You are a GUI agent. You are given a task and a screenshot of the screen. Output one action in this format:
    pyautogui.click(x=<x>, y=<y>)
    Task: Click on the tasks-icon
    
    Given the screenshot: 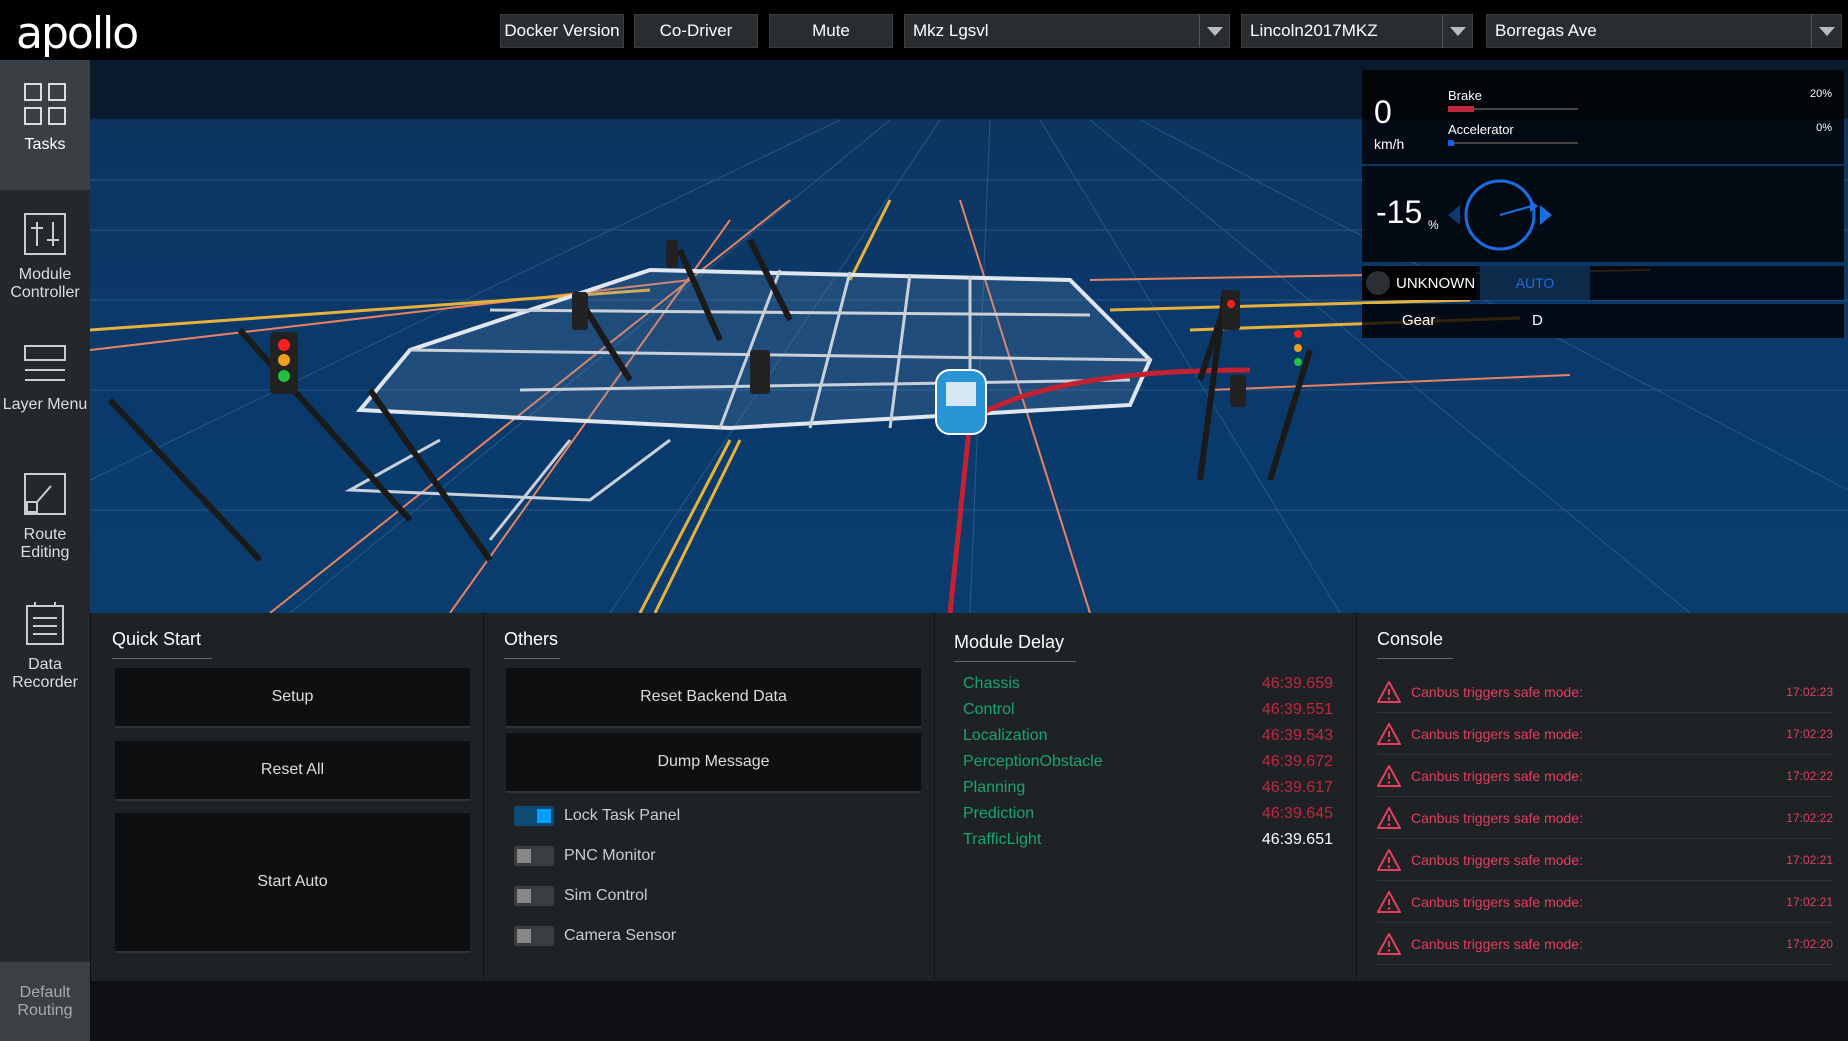 What is the action you would take?
    pyautogui.click(x=45, y=104)
    